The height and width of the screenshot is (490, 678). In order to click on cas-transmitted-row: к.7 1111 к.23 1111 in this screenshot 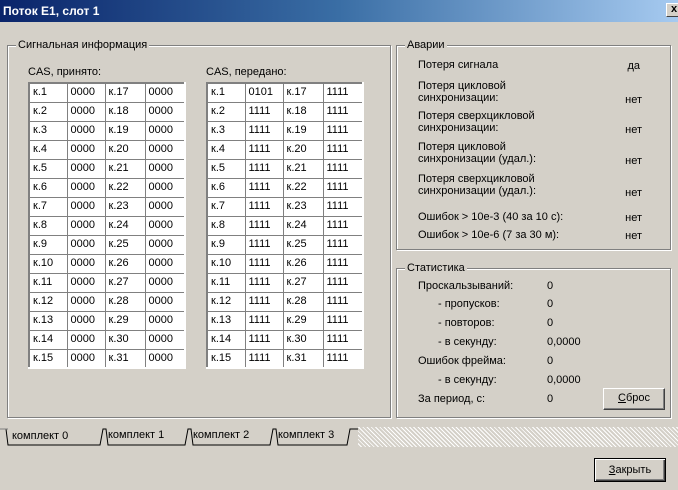, I will do `click(285, 206)`.